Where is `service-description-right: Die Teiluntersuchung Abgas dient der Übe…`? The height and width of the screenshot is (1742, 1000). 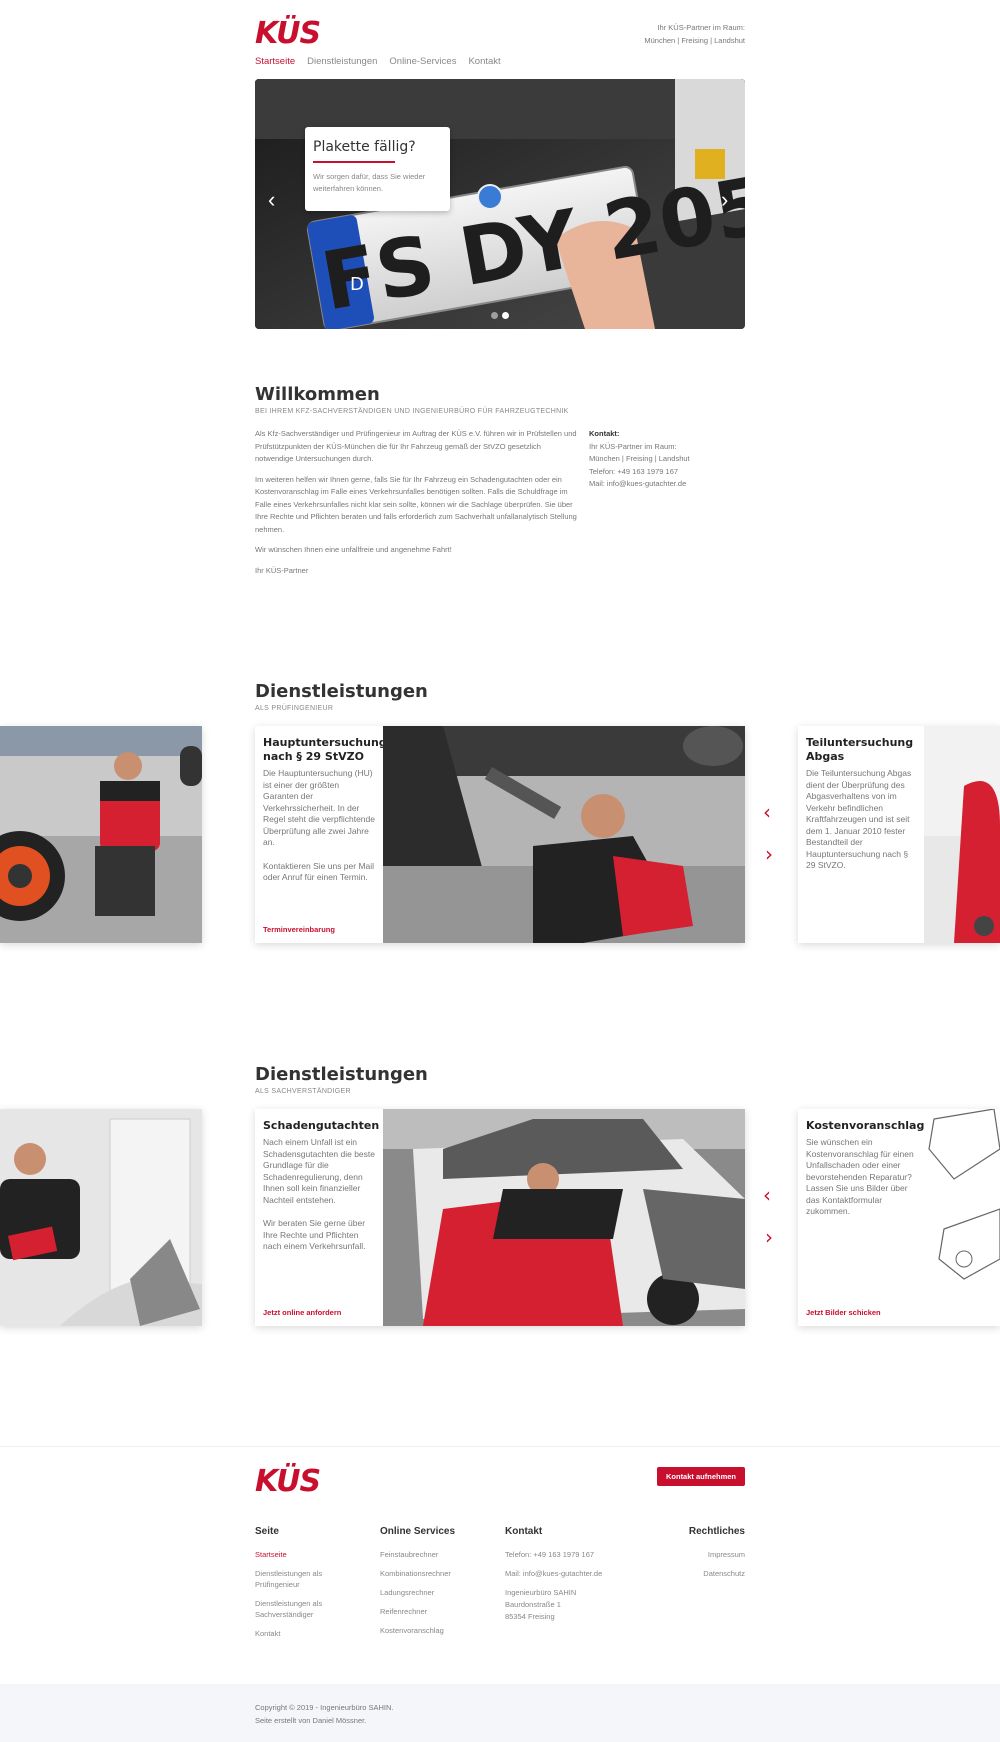
service-description-right: Die Teiluntersuchung Abgas dient der Übe… is located at coordinates (859, 819).